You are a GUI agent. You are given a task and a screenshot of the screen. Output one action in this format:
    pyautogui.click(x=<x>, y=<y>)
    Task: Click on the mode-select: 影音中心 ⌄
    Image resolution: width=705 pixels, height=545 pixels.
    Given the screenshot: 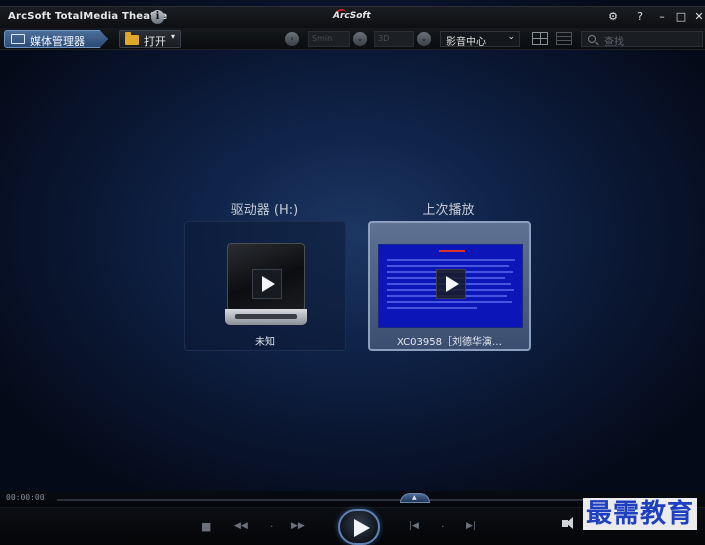 What is the action you would take?
    pyautogui.click(x=480, y=39)
    